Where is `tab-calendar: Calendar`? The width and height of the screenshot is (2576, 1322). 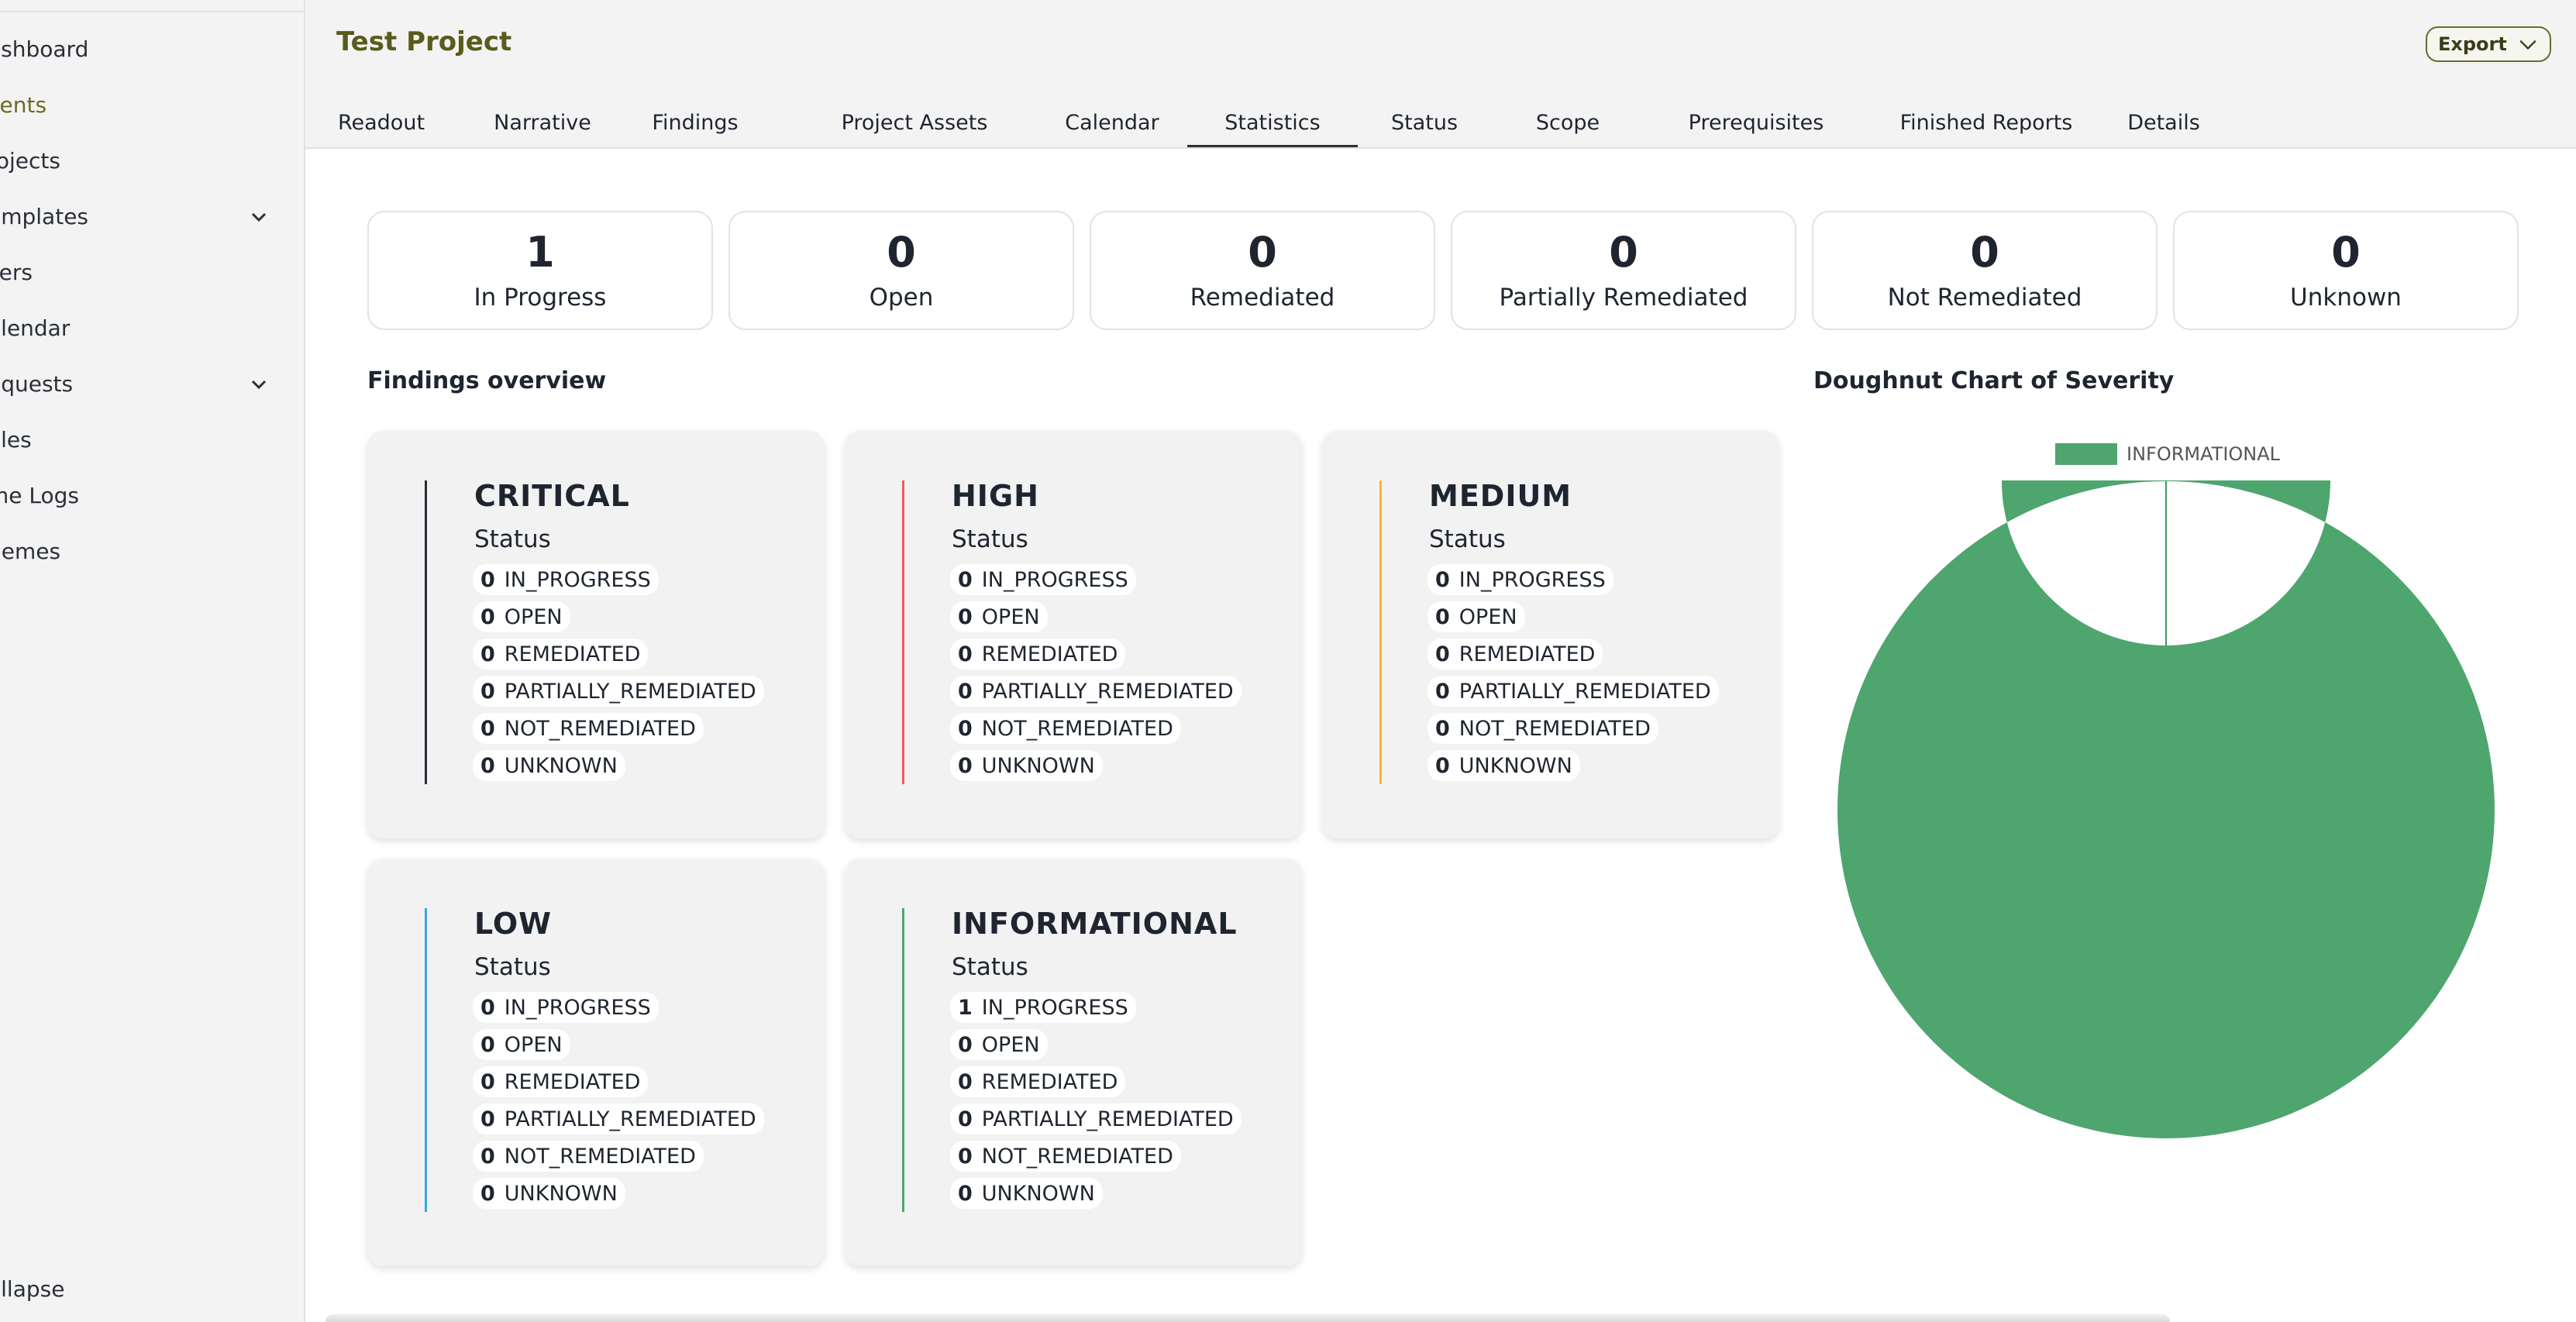
tab-calendar: Calendar is located at coordinates (1112, 123).